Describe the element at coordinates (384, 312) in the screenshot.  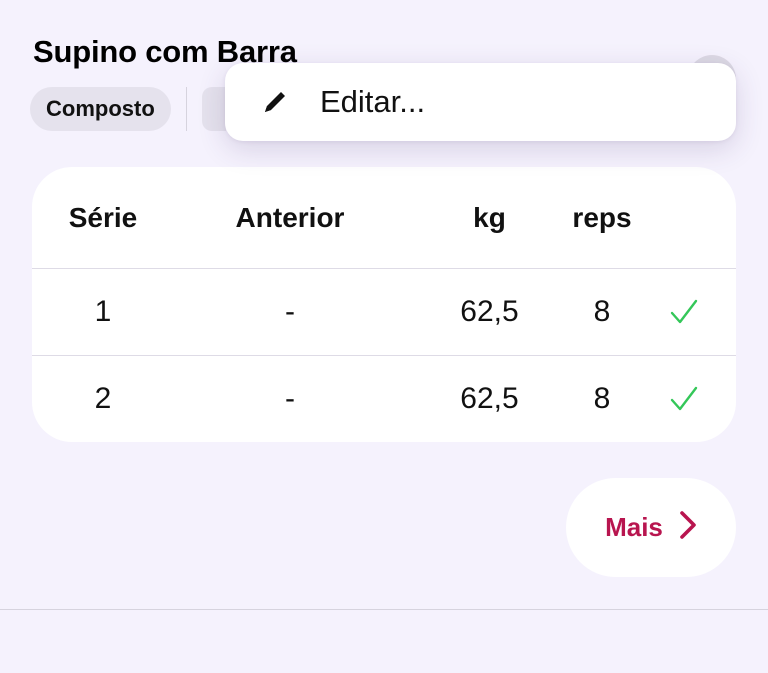
I see `table-row: 1 - 62,5 8` at that location.